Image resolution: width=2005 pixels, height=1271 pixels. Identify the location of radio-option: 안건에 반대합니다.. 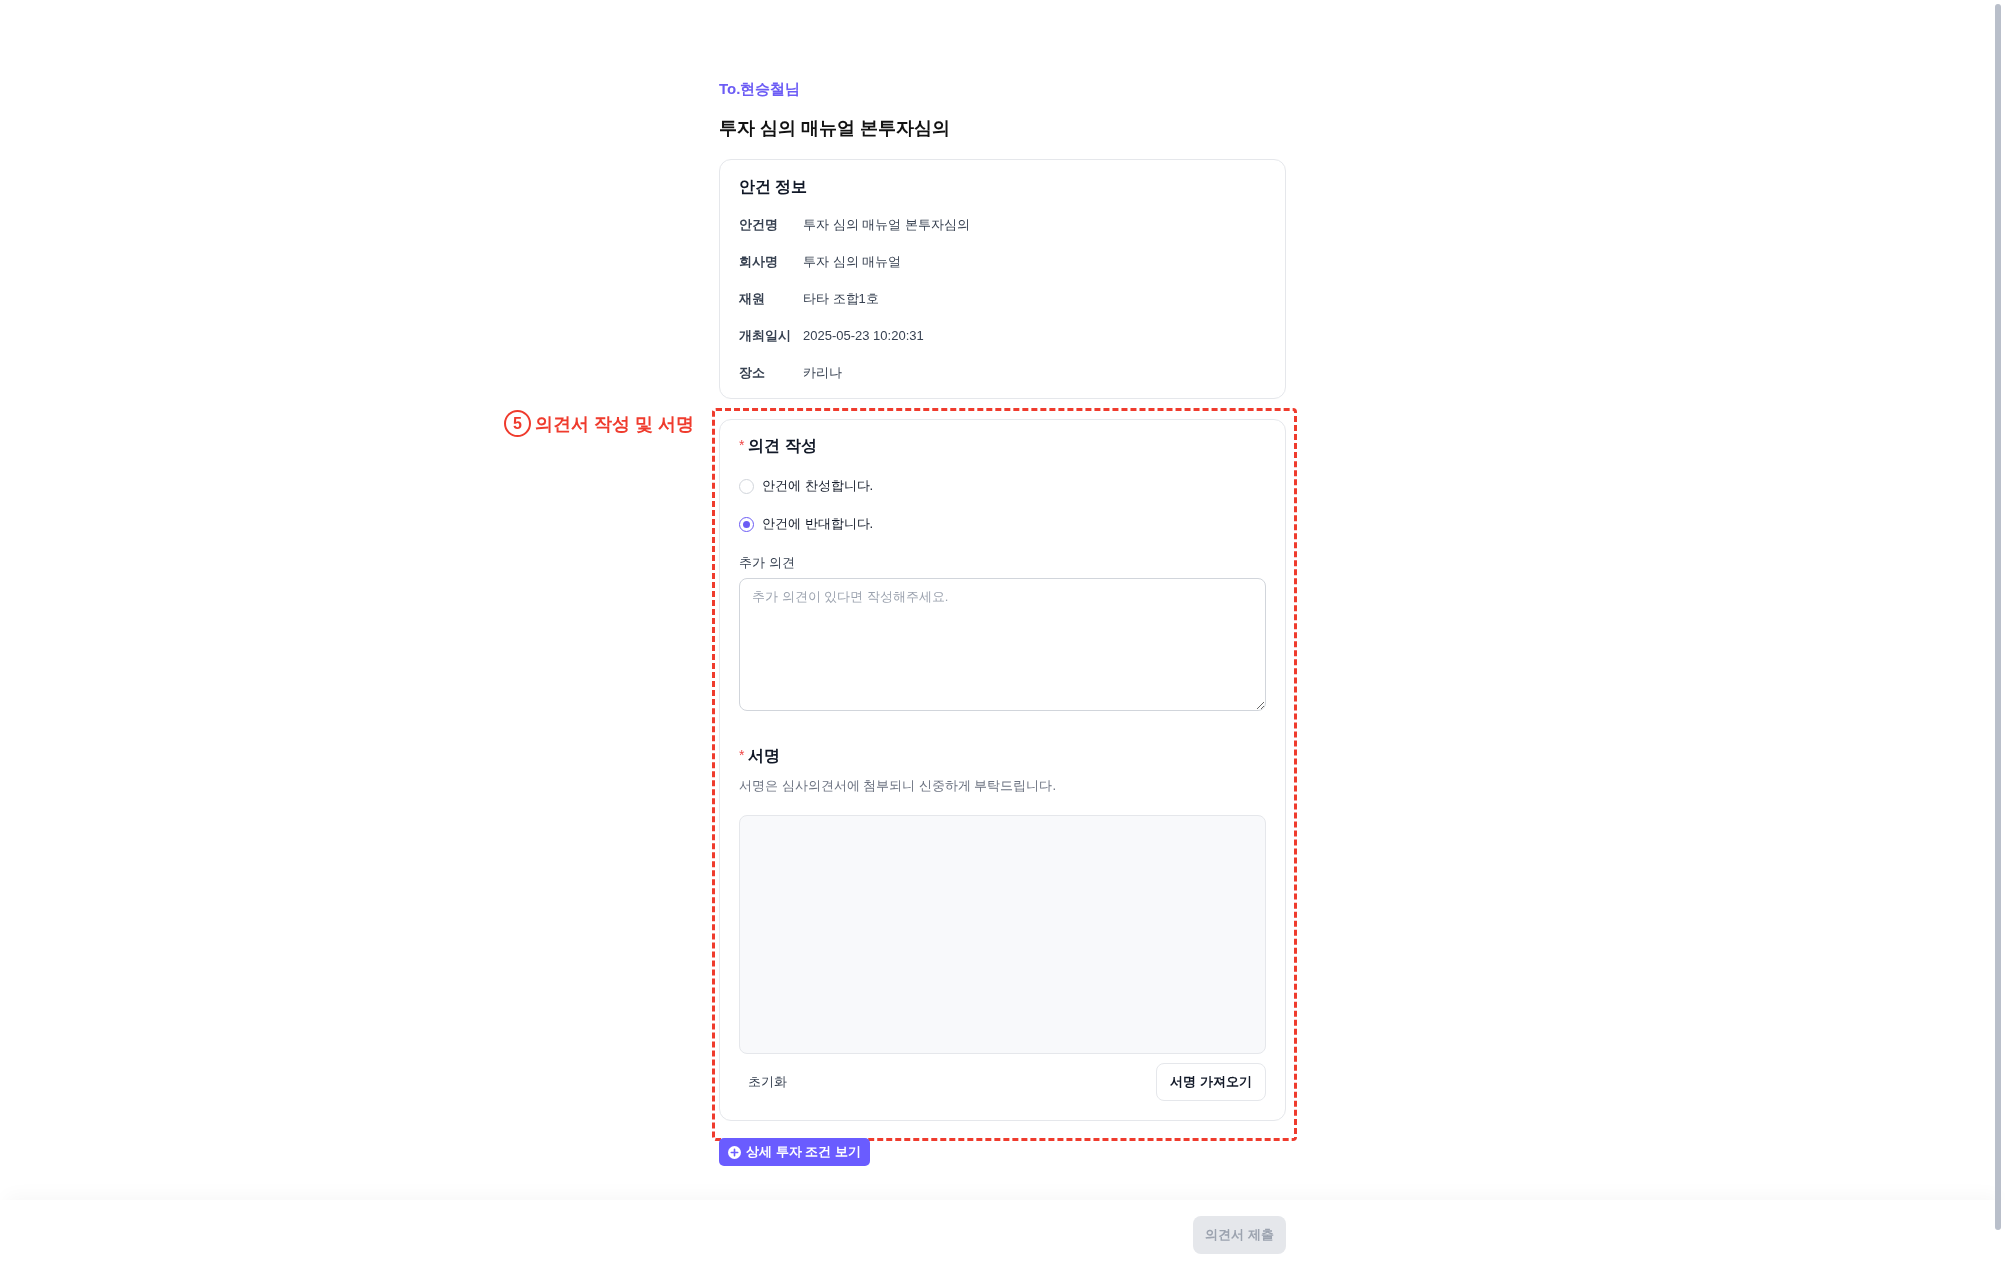
(806, 524).